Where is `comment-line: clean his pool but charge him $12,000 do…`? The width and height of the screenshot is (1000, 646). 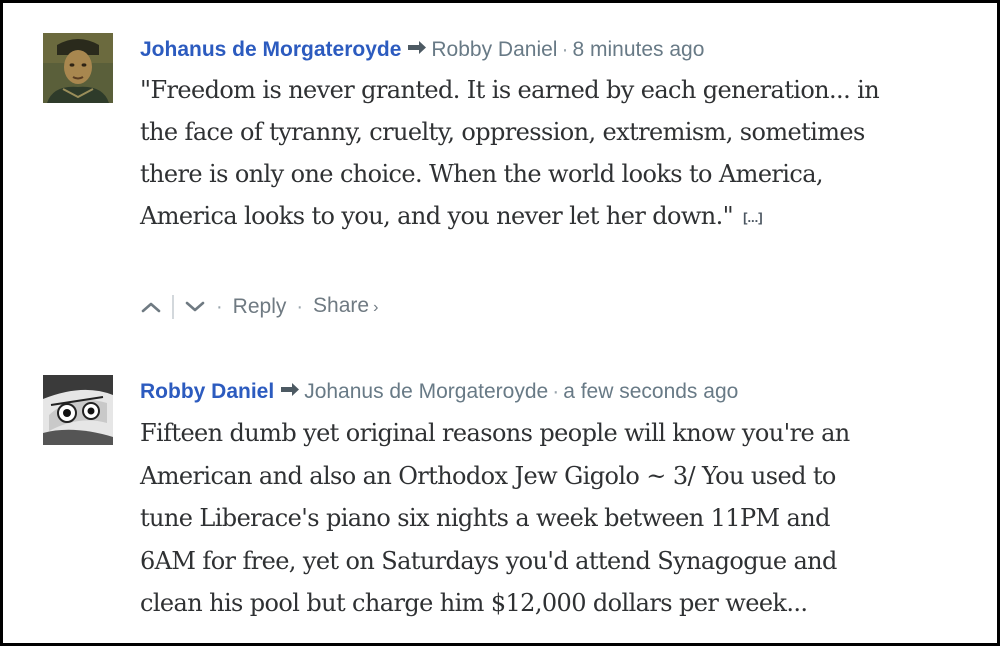
comment-line: clean his pool but charge him $12,000 do… is located at coordinates (474, 603).